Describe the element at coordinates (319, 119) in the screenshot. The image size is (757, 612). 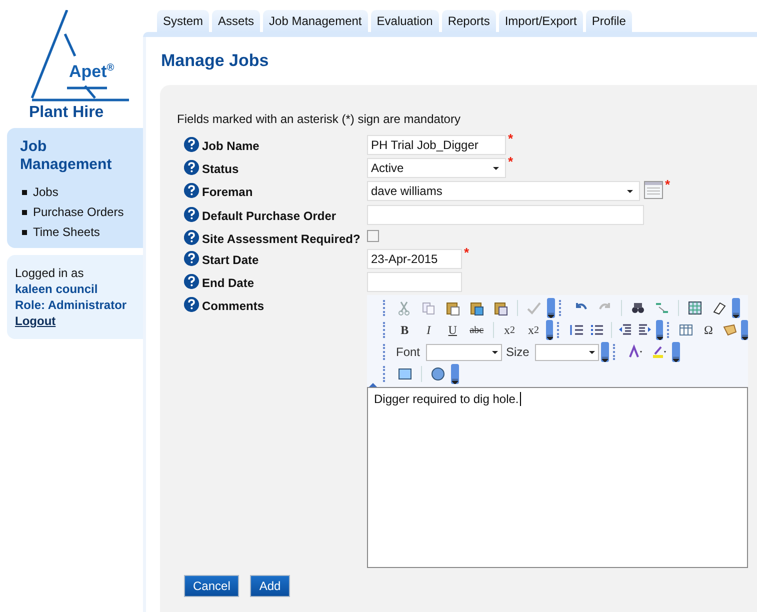
I see `mandatory-note: Fields marked with an asterisk (*) sign are mandatory` at that location.